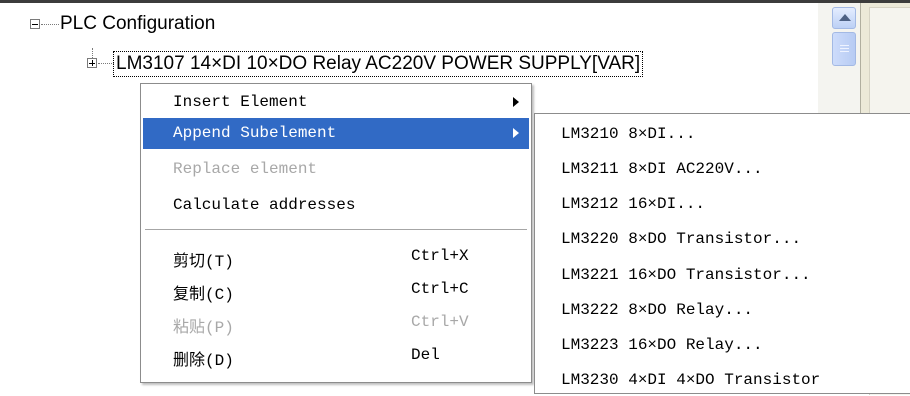  I want to click on plus-box-icon, so click(92, 63).